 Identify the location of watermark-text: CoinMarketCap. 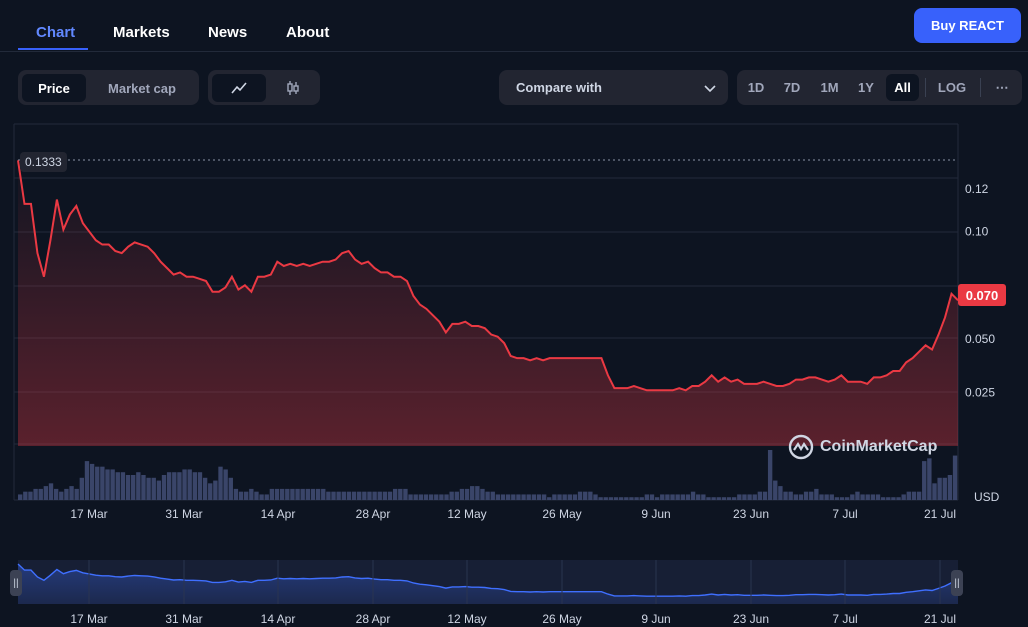
(879, 446).